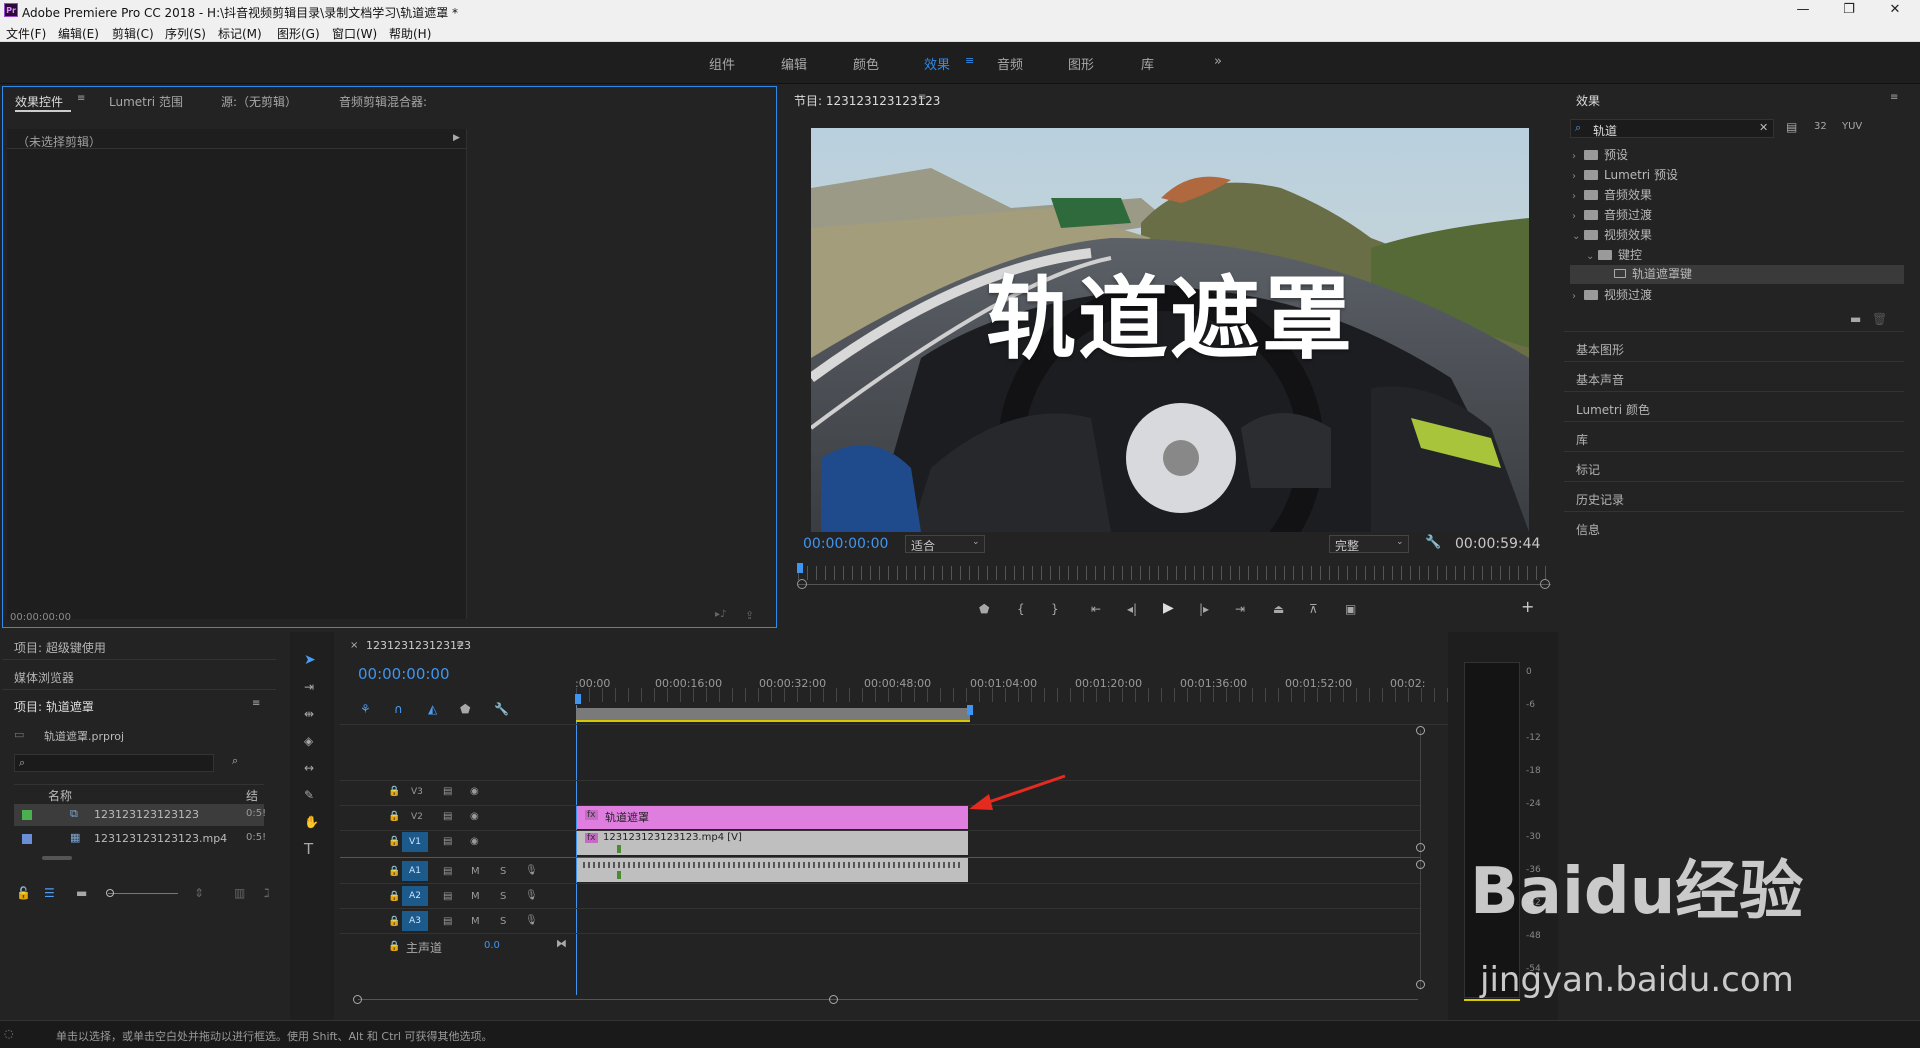 Image resolution: width=1920 pixels, height=1048 pixels. Describe the element at coordinates (1855, 319) in the screenshot. I see `new-bin-icon: ▬` at that location.